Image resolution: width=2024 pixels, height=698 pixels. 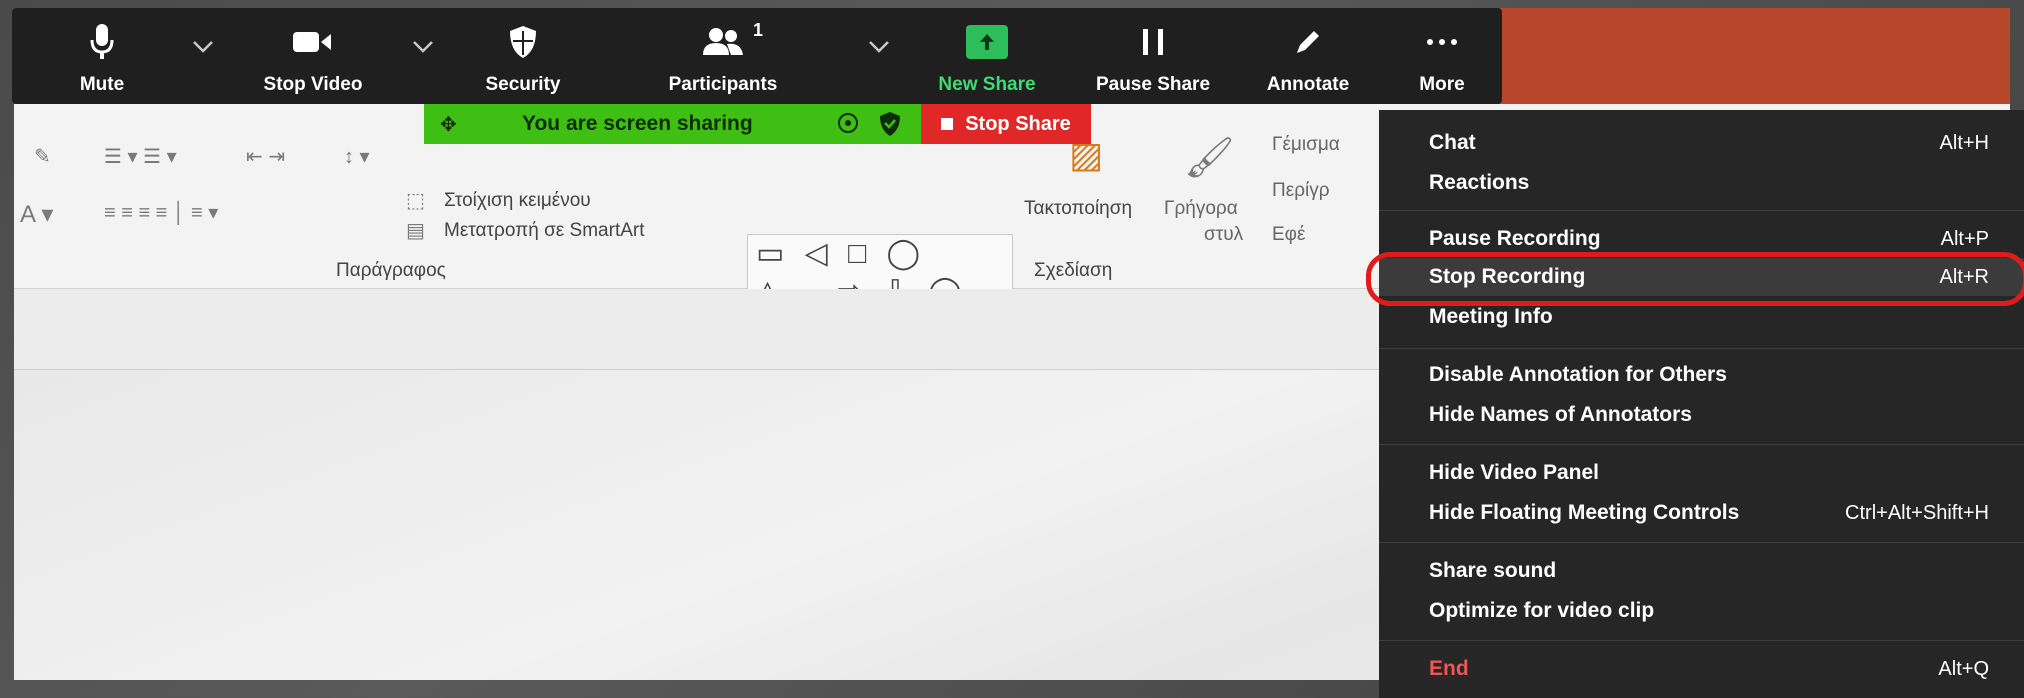 I want to click on menu-item-reactions: Reactions, so click(x=1709, y=183).